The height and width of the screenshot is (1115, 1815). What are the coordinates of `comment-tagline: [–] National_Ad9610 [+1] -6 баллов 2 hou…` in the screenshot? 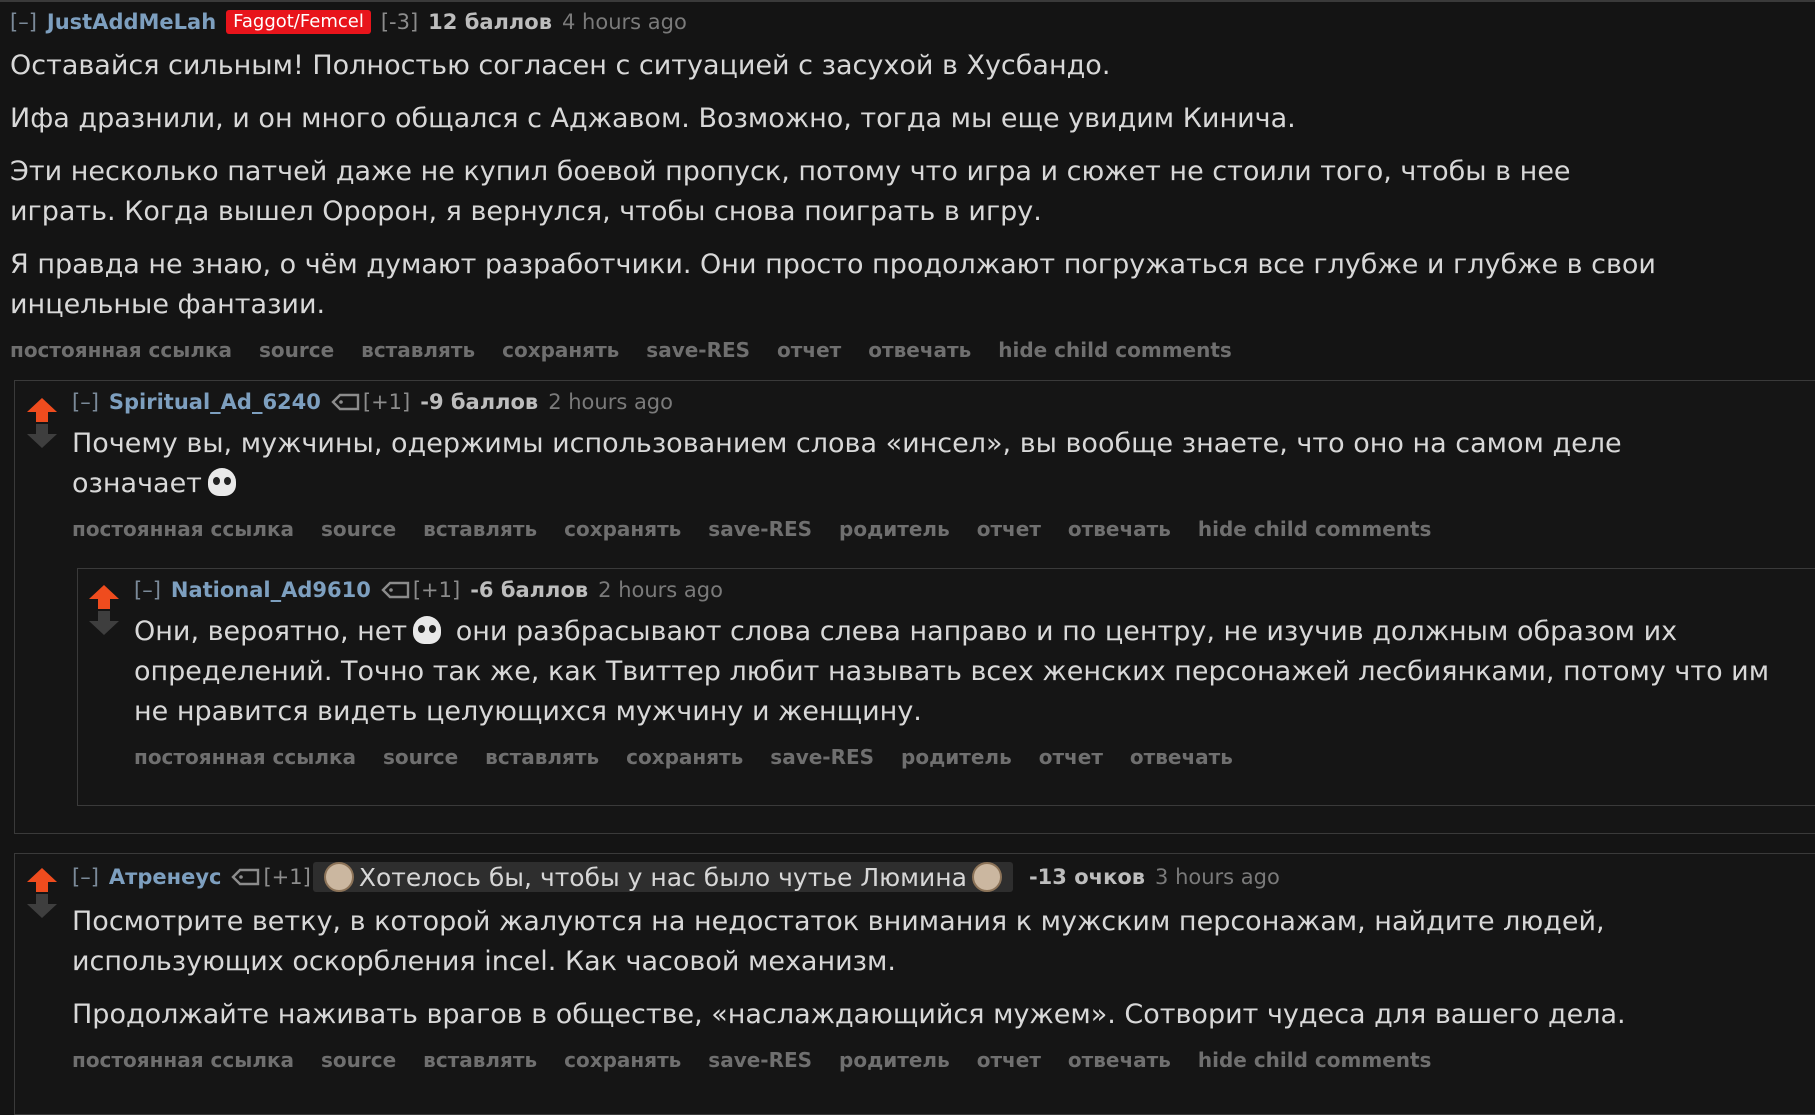 It's located at (969, 590).